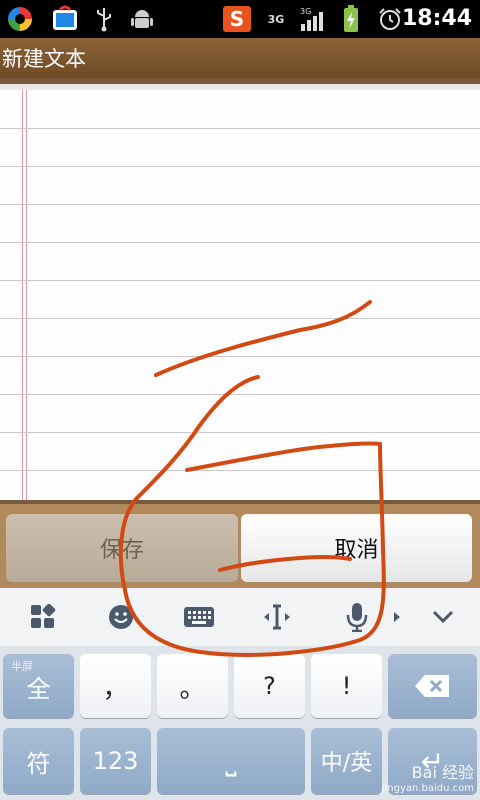 The height and width of the screenshot is (800, 480). Describe the element at coordinates (356, 548) in the screenshot. I see `cancel-button: 取消` at that location.